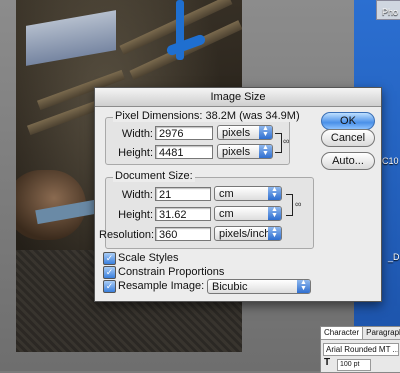  Describe the element at coordinates (289, 205) in the screenshot. I see `document-link-bracket` at that location.